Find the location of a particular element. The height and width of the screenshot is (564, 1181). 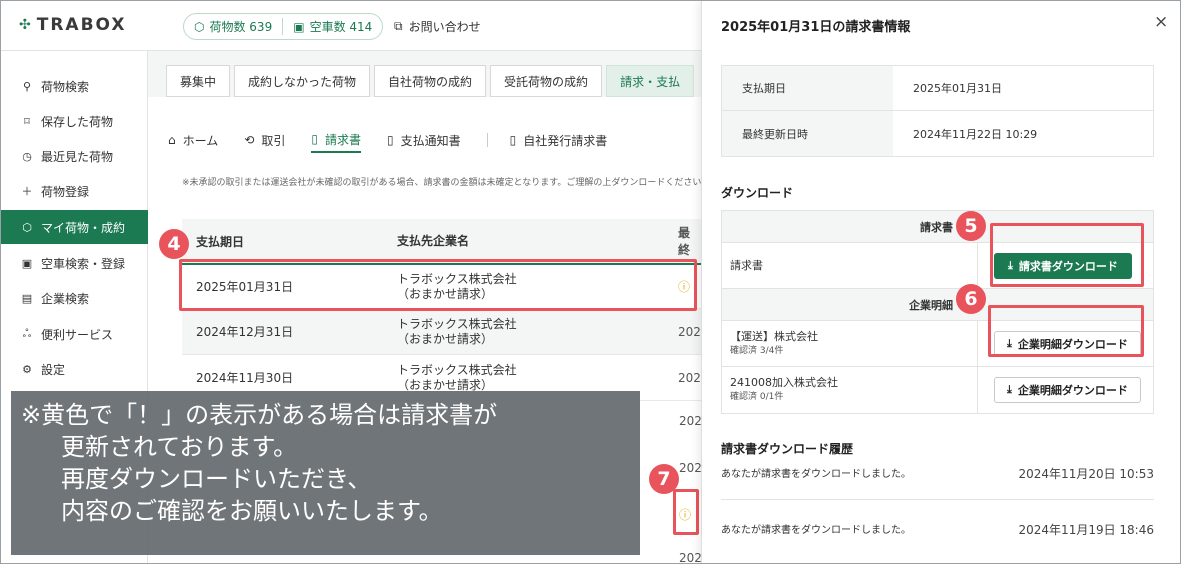

sidebar-item-my-cargo: ⬡ マイ荷物・成約 is located at coordinates (74, 227).